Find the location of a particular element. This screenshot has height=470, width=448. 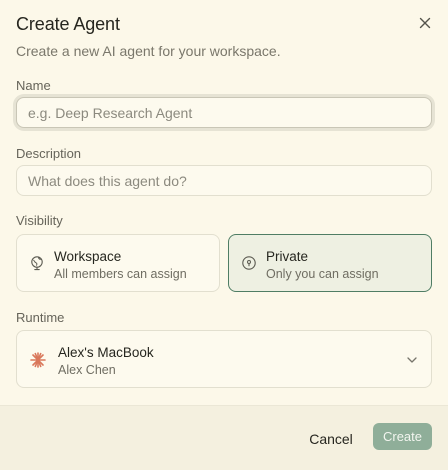

visibility-option-workspace: Workspace All members can assign is located at coordinates (118, 263).